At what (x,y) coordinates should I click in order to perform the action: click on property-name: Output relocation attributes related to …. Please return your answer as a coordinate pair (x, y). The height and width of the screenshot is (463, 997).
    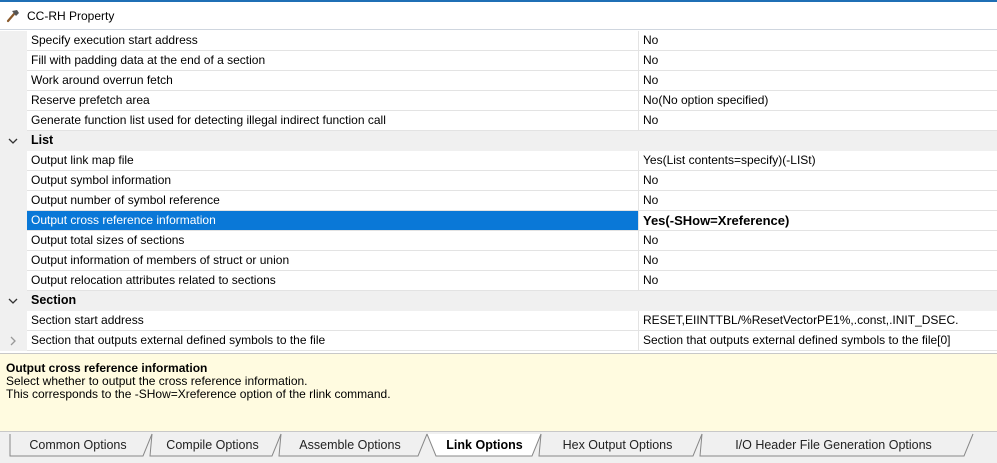
    Looking at the image, I should click on (333, 281).